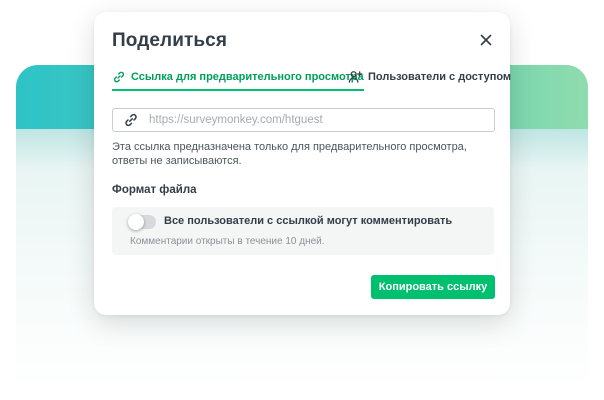  I want to click on preview-url-field, so click(303, 120).